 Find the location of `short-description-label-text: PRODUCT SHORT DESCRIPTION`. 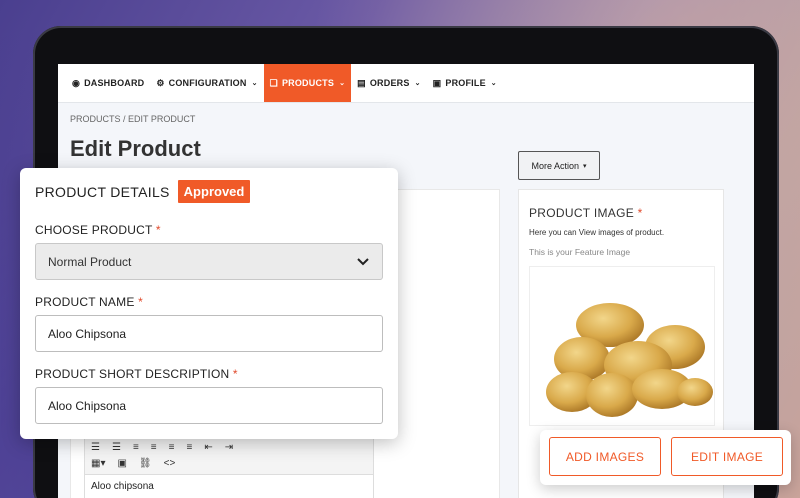

short-description-label-text: PRODUCT SHORT DESCRIPTION is located at coordinates (132, 374).